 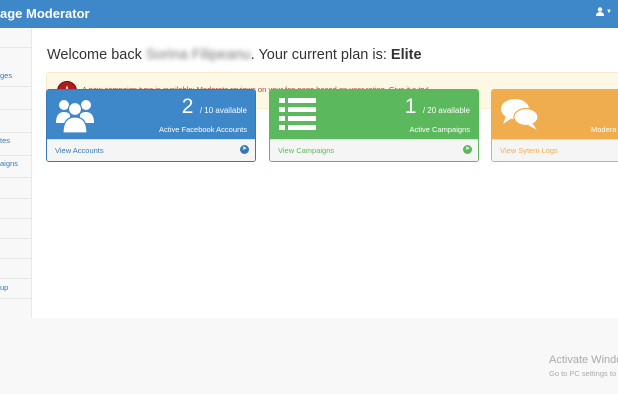 What do you see at coordinates (374, 114) in the screenshot?
I see `campaigns-panel-heading: 1 / 20 available Active Campaigns` at bounding box center [374, 114].